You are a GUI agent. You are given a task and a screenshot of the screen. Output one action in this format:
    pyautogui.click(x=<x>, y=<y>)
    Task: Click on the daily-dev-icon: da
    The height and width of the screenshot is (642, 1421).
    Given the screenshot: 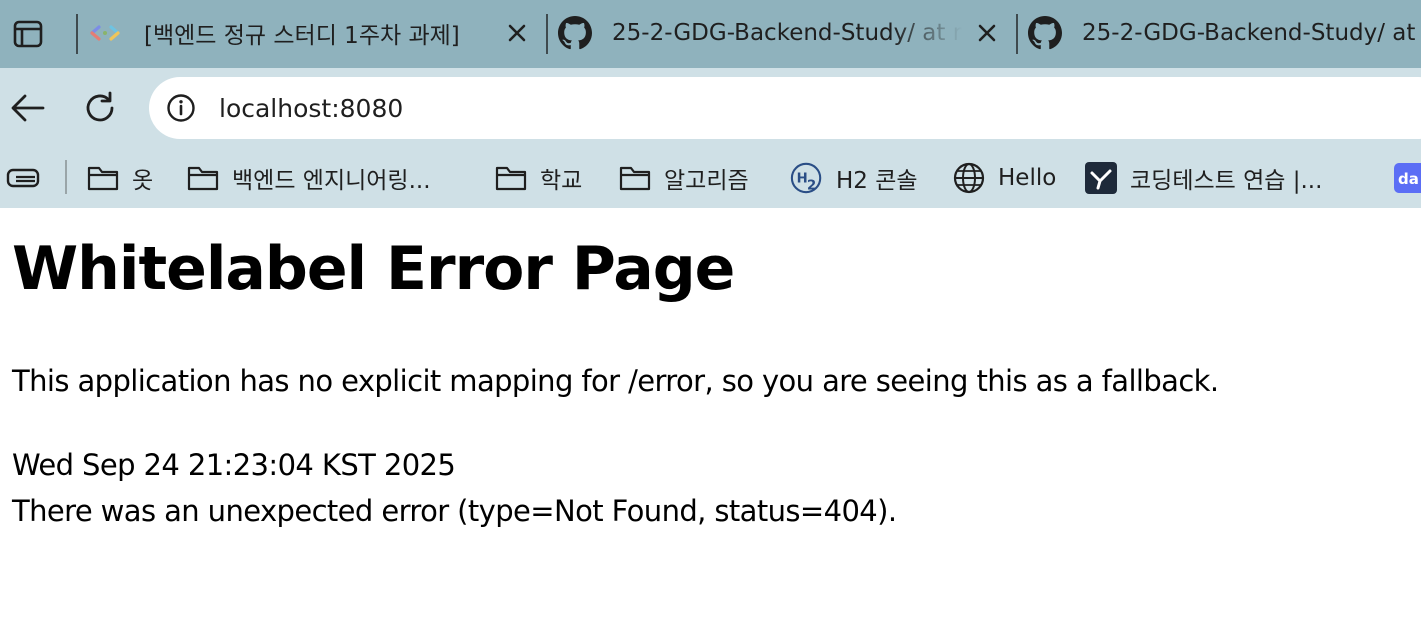 What is the action you would take?
    pyautogui.click(x=1407, y=178)
    